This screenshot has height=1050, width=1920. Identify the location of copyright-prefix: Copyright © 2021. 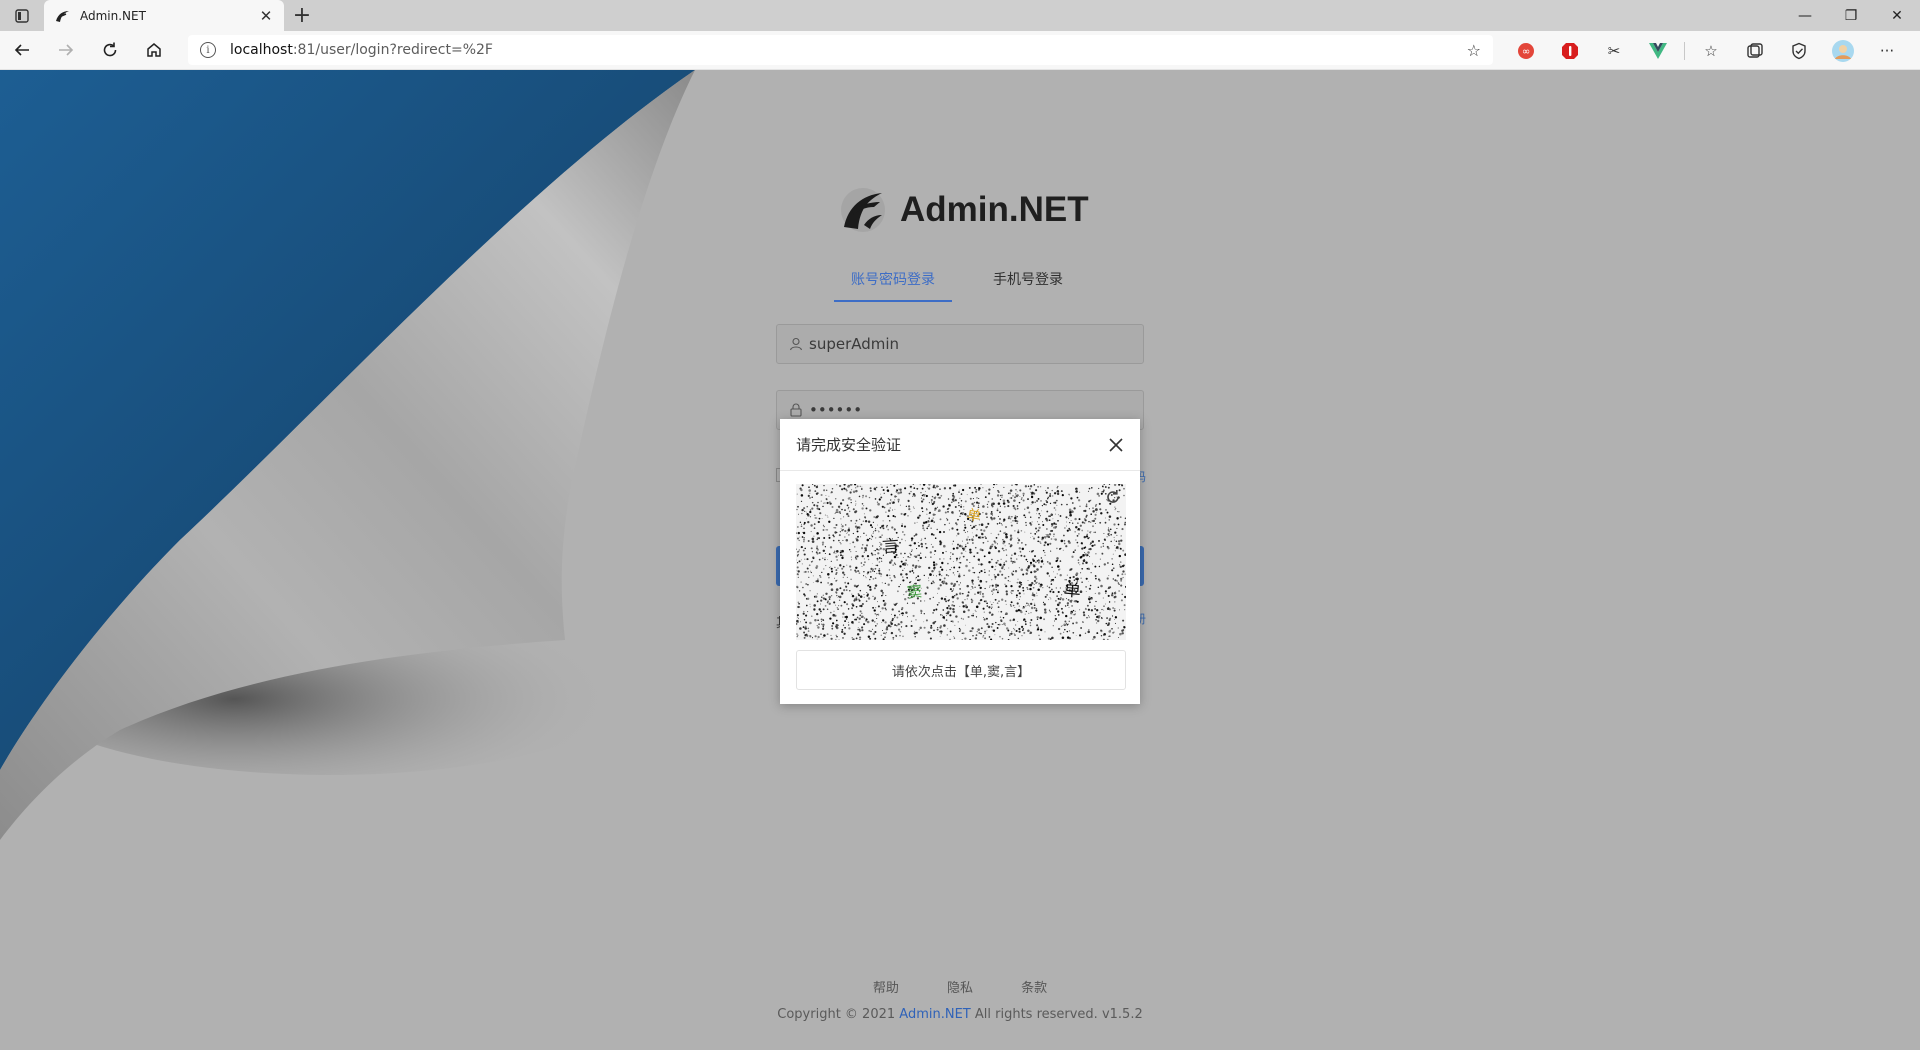
(838, 1014).